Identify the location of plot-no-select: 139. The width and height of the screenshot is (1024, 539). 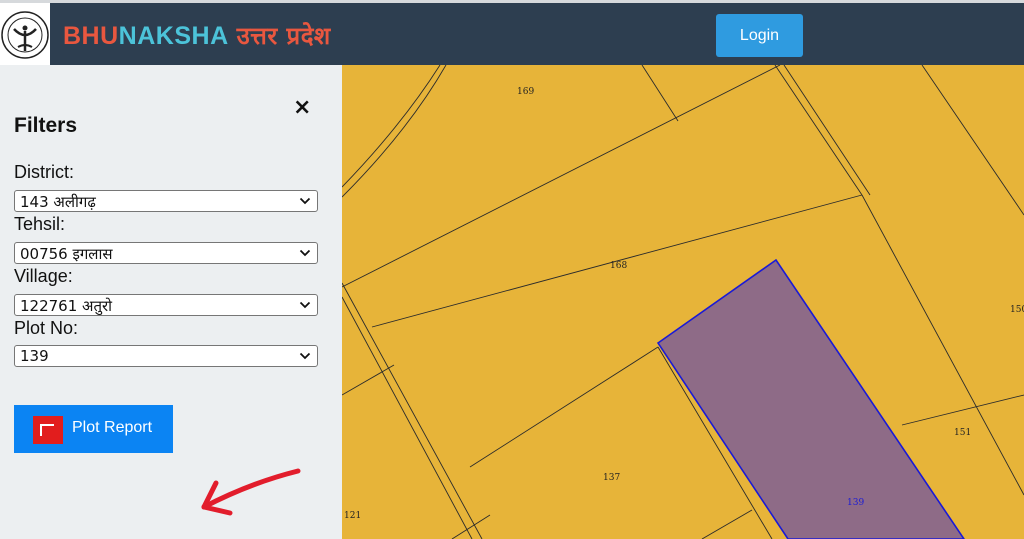
(166, 356).